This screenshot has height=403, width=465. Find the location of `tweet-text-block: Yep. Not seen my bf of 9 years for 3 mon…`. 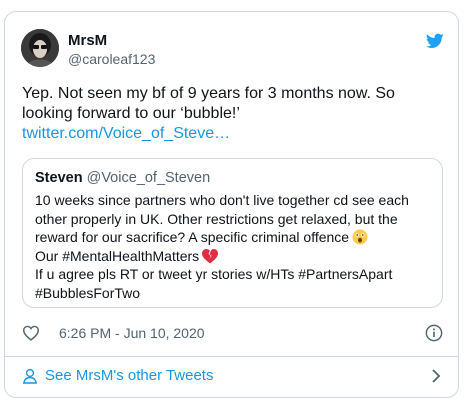

tweet-text-block: Yep. Not seen my bf of 9 years for 3 mon… is located at coordinates (227, 114).